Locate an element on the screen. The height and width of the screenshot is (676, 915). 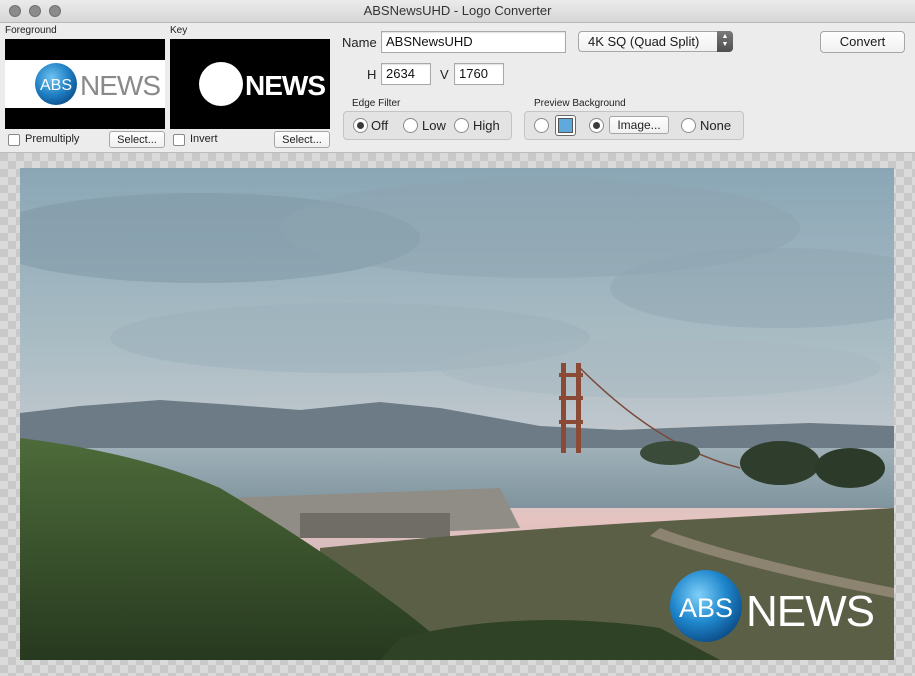
key-label: Key is located at coordinates (179, 30).